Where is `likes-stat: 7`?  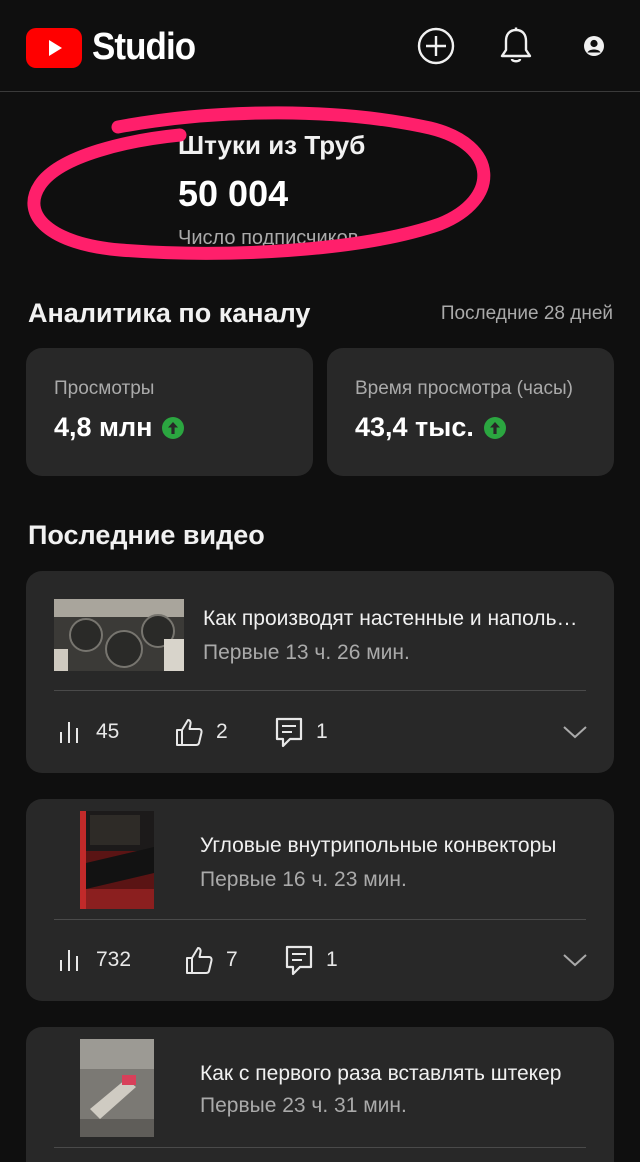
likes-stat: 7 is located at coordinates (211, 960).